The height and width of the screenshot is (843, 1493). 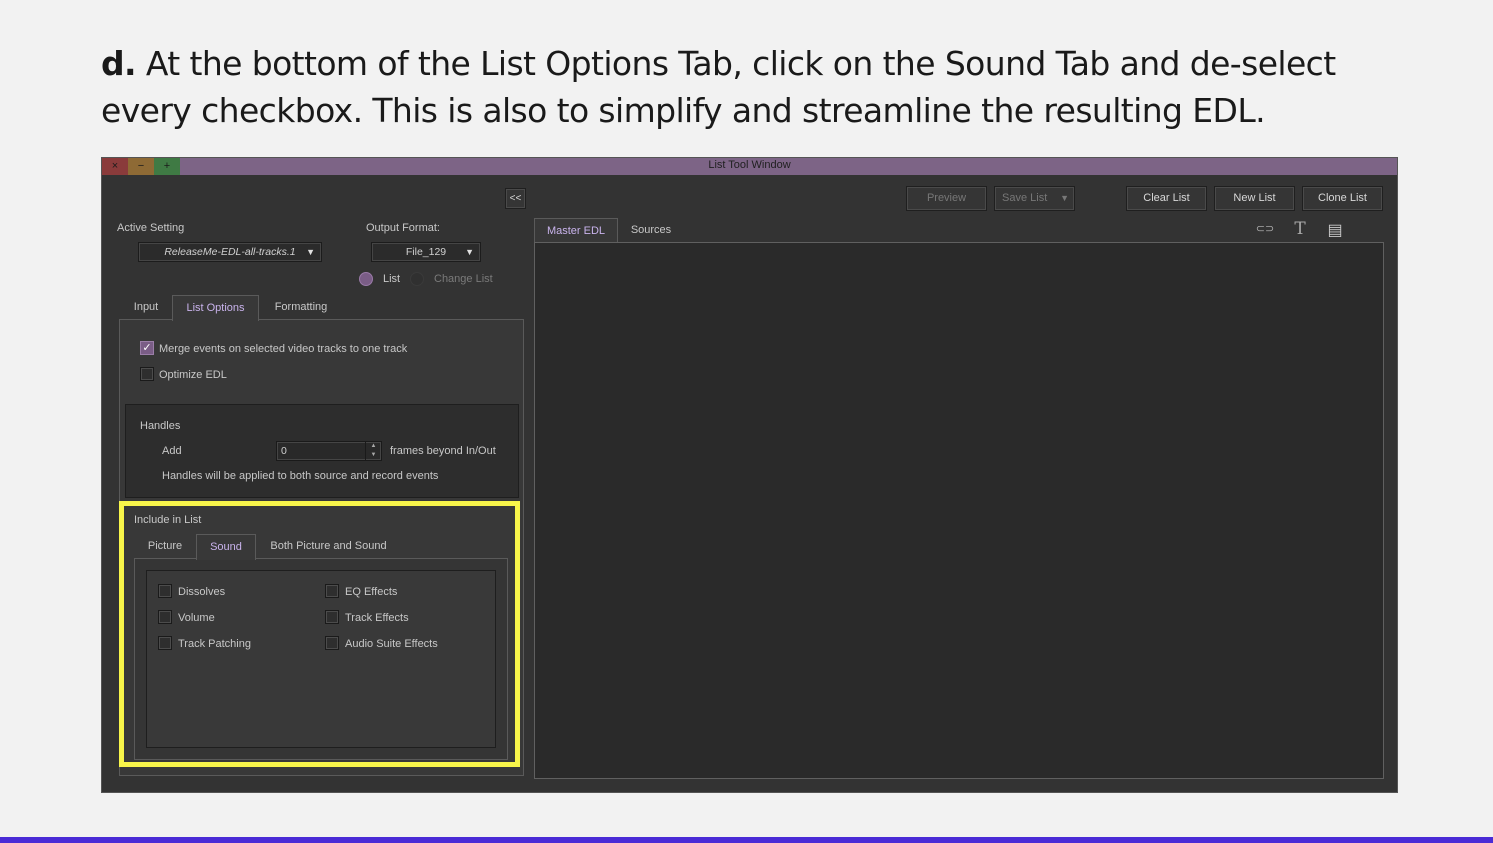 I want to click on list-view-icon: ▤, so click(x=1335, y=230).